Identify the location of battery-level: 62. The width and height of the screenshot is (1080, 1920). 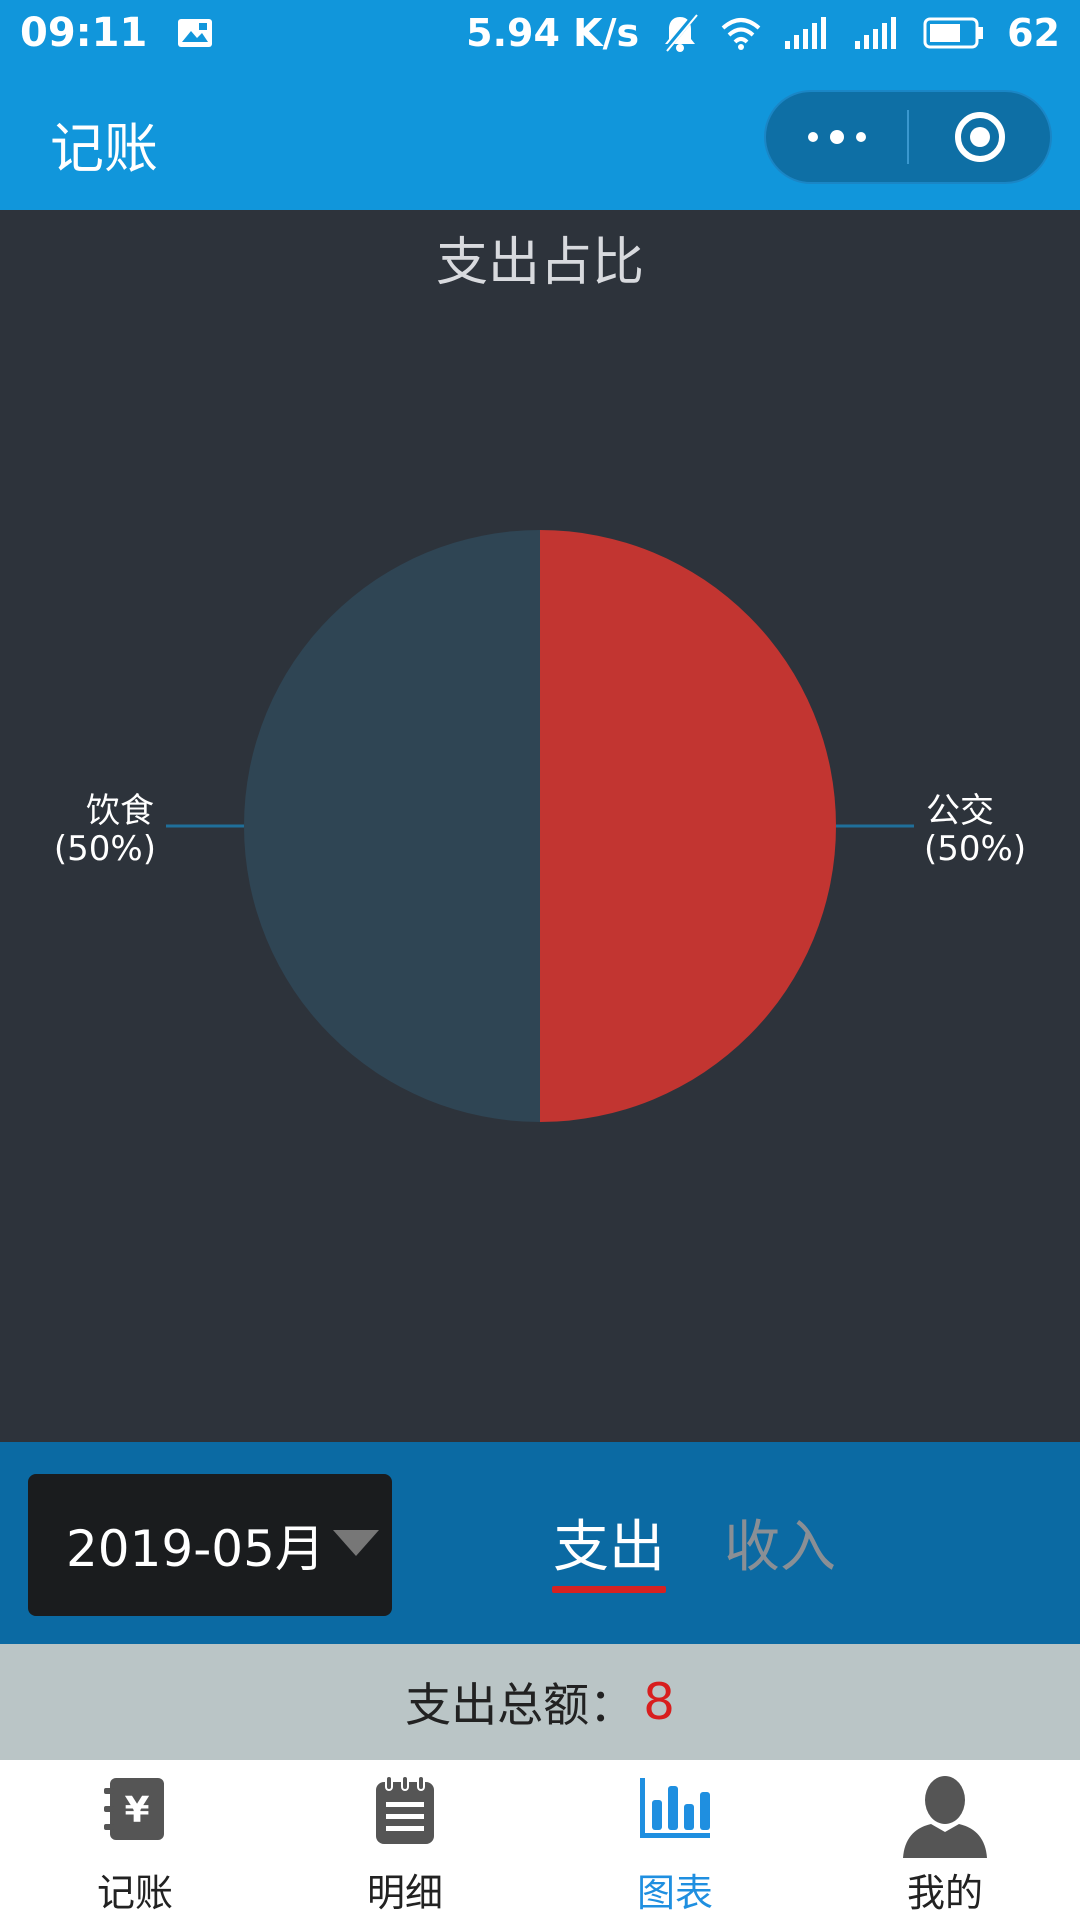
(1033, 33).